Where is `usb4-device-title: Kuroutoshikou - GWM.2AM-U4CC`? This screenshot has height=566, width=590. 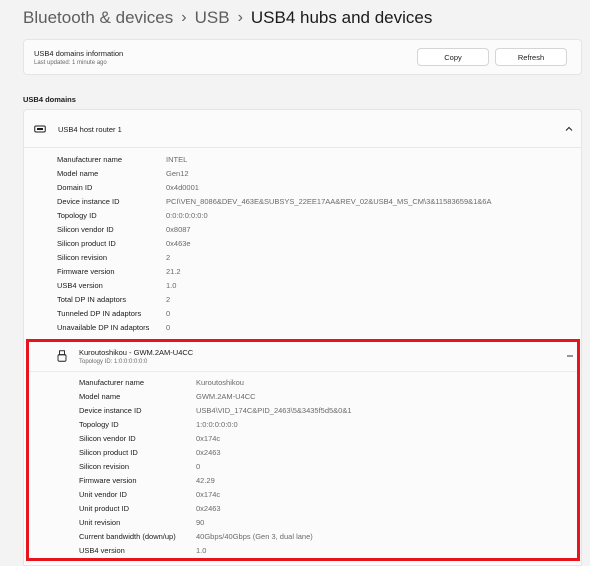 usb4-device-title: Kuroutoshikou - GWM.2AM-U4CC is located at coordinates (136, 352).